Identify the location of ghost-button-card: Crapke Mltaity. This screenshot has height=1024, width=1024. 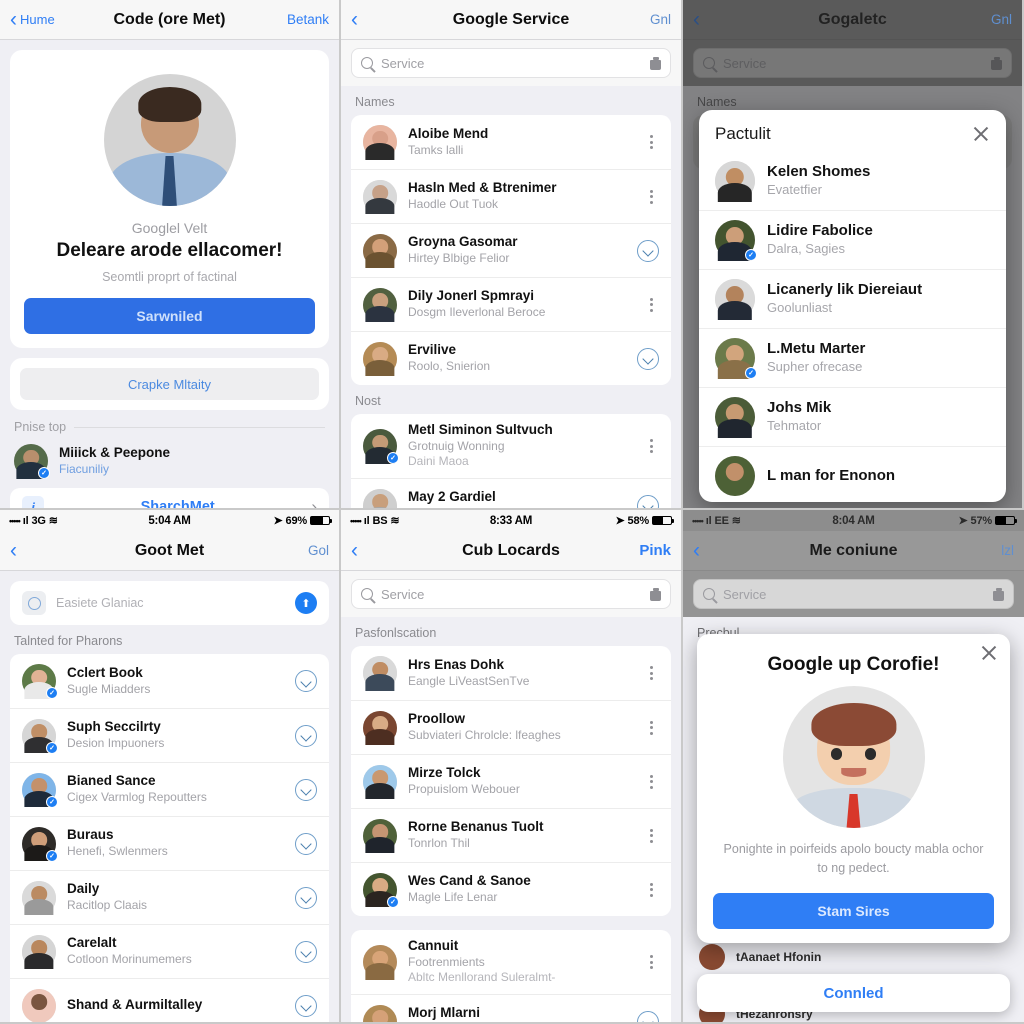
(169, 384).